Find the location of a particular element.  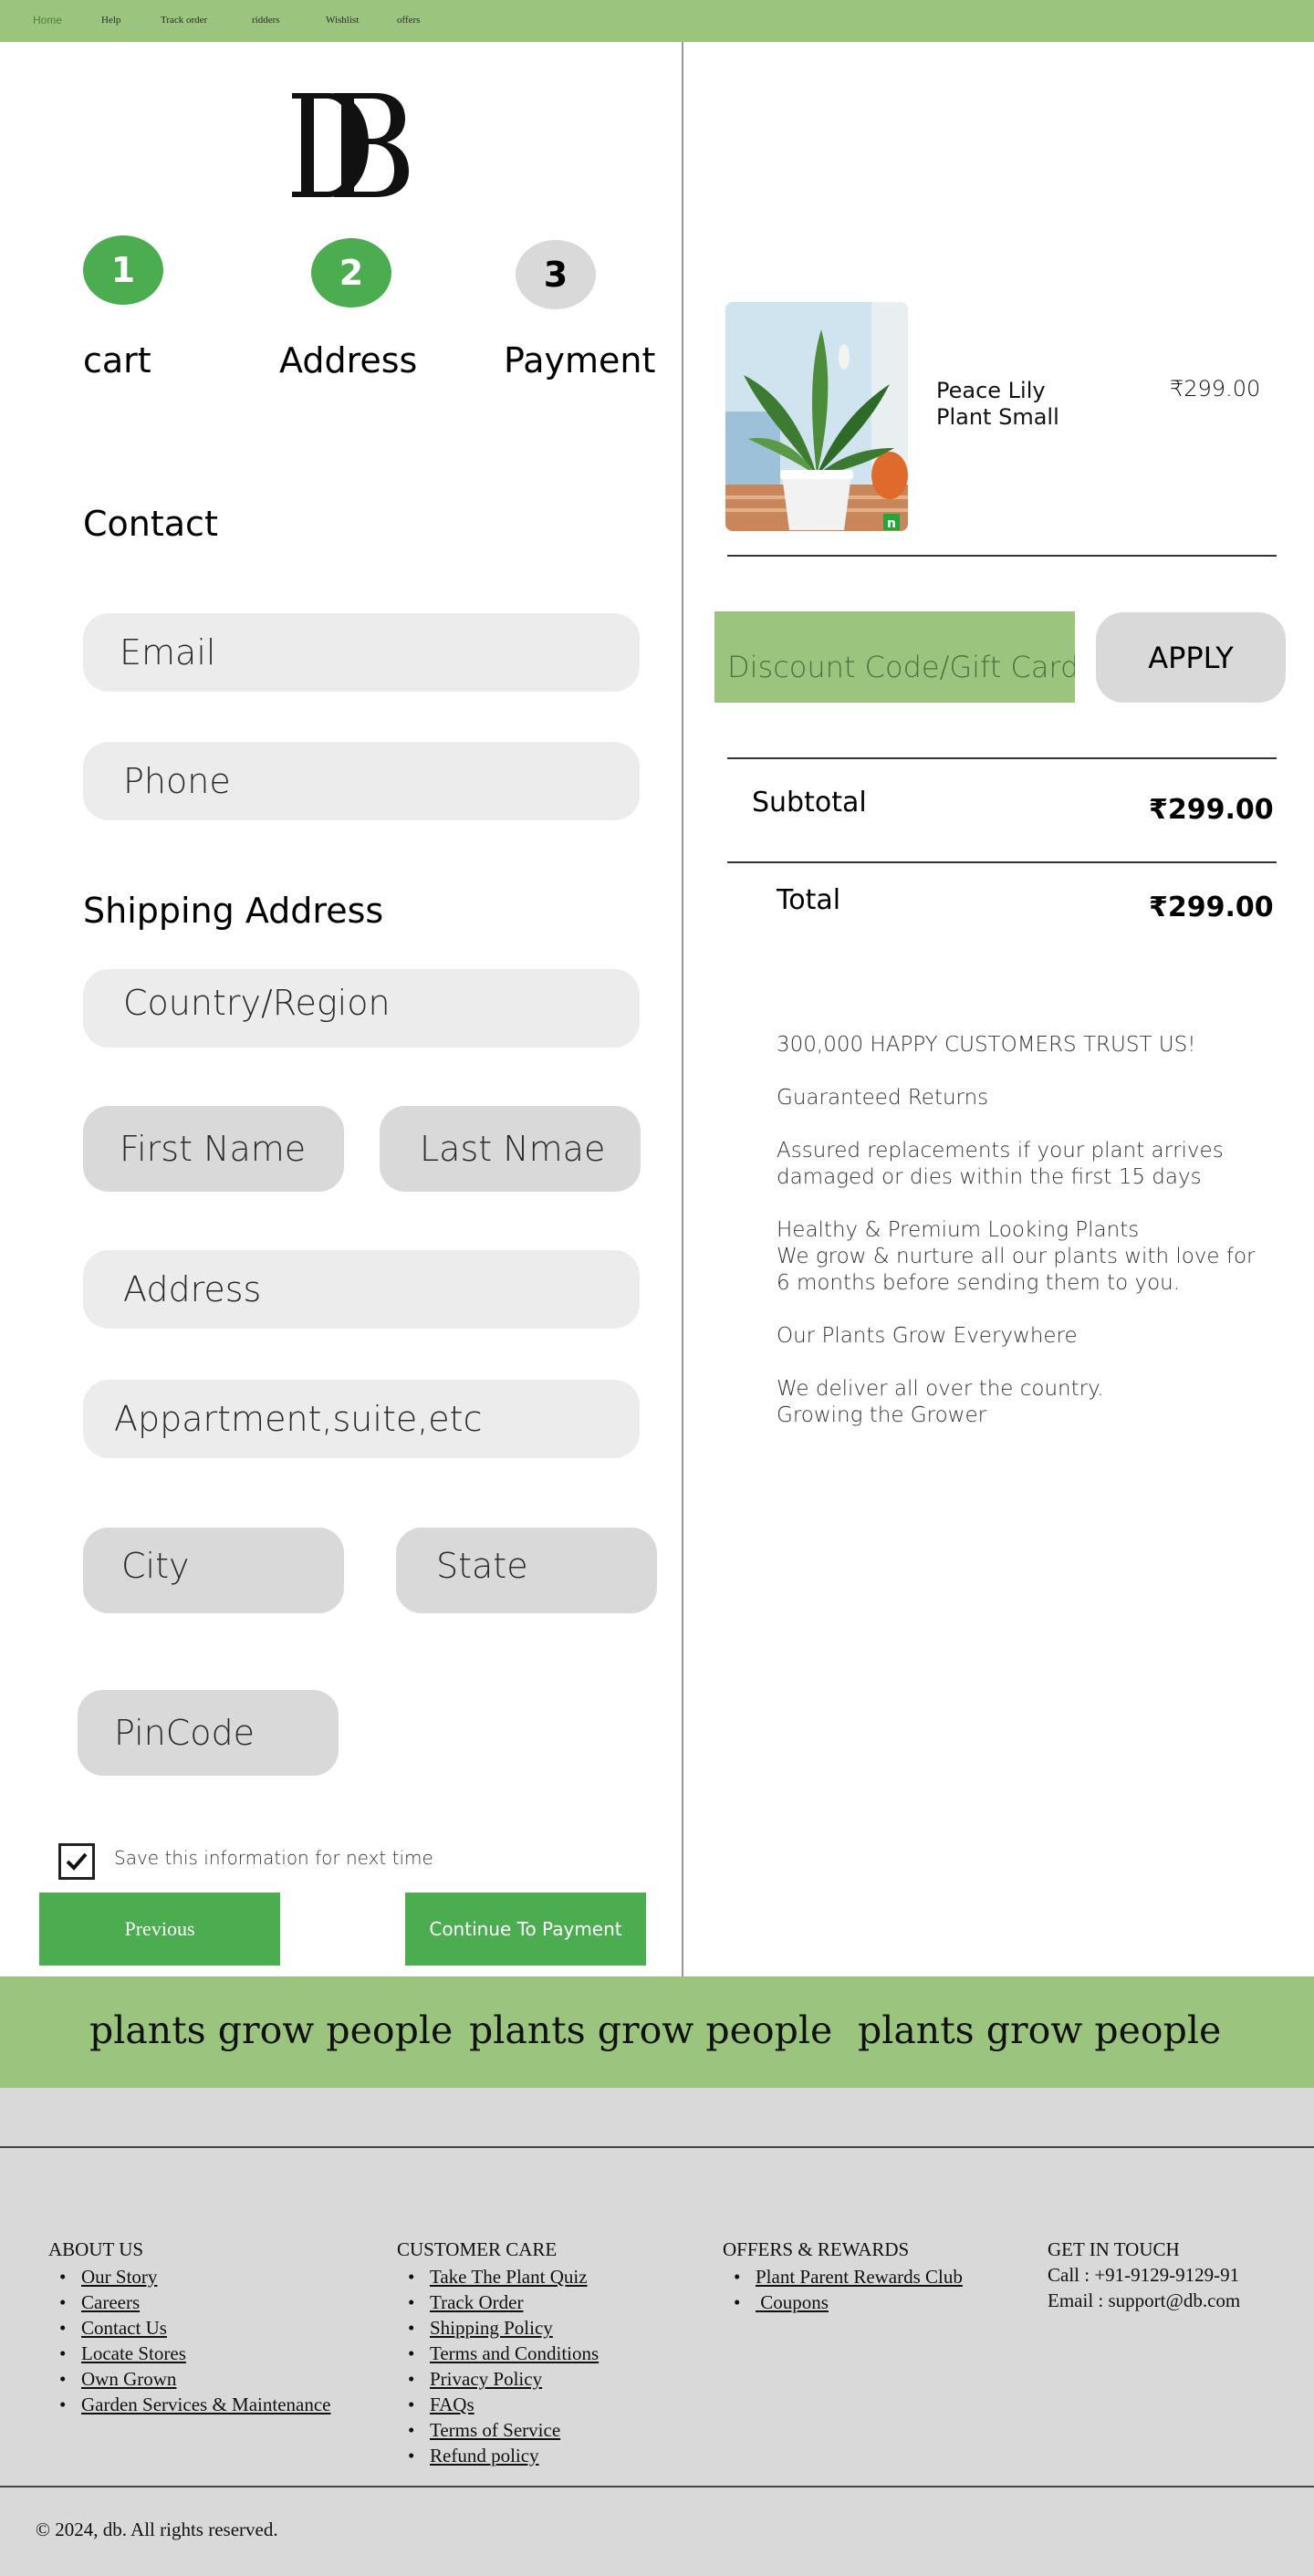

trust-returns-title: Guaranteed Returns is located at coordinates (883, 1098).